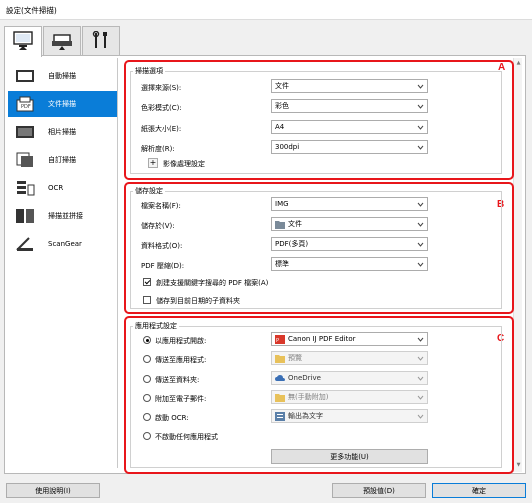 This screenshot has height=503, width=532. I want to click on send-to-folder-radio, so click(147, 379).